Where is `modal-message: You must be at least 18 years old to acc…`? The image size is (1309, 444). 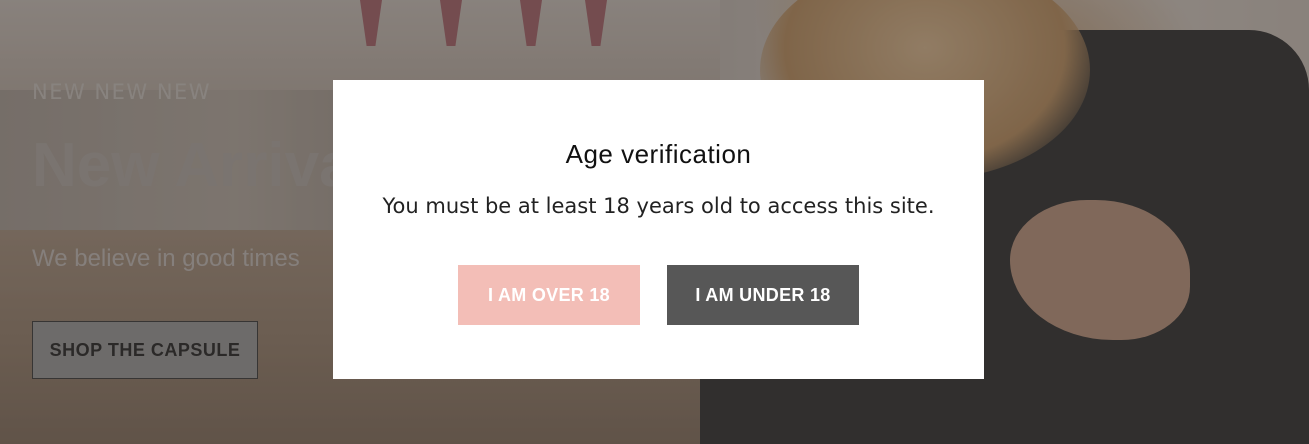
modal-message: You must be at least 18 years old to acc… is located at coordinates (658, 206).